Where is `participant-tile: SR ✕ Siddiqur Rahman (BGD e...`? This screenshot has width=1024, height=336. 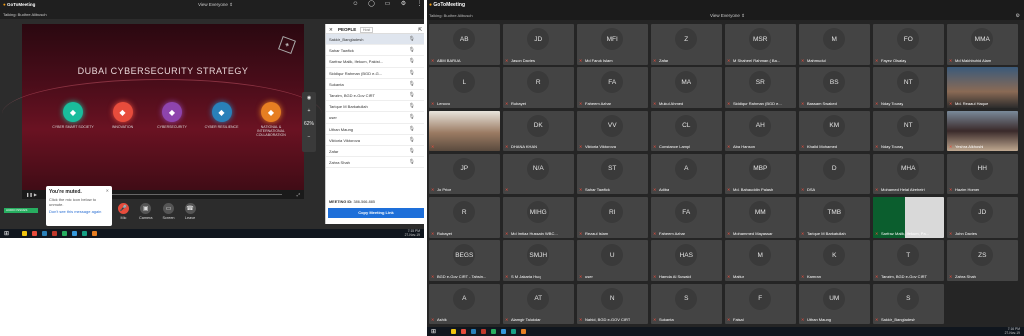 participant-tile: SR ✕ Siddiqur Rahman (BGD e... is located at coordinates (760, 87).